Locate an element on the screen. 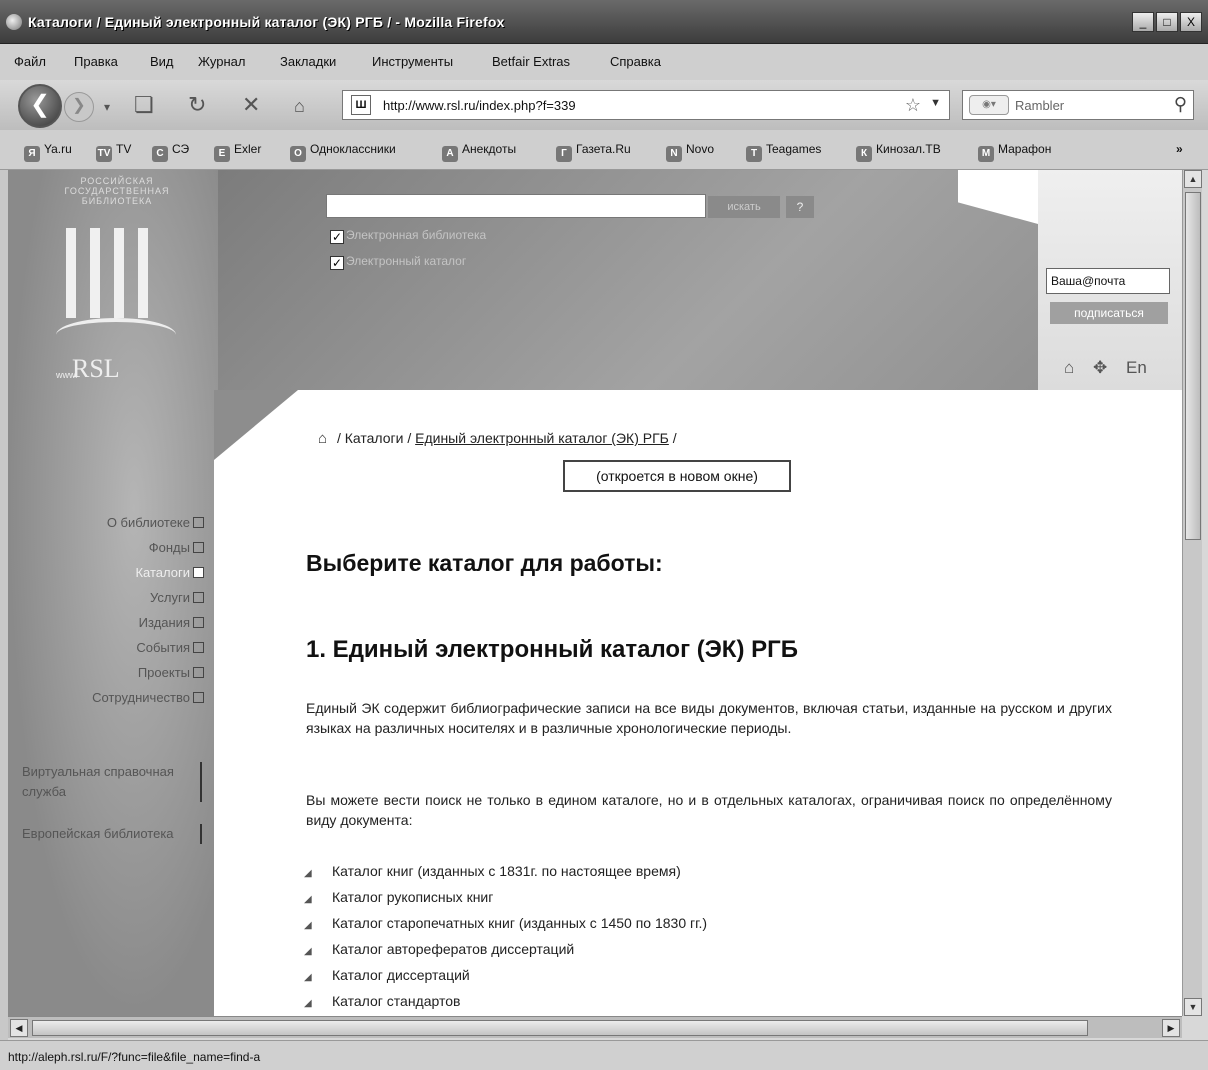  lang-switch-en: En is located at coordinates (1136, 367).